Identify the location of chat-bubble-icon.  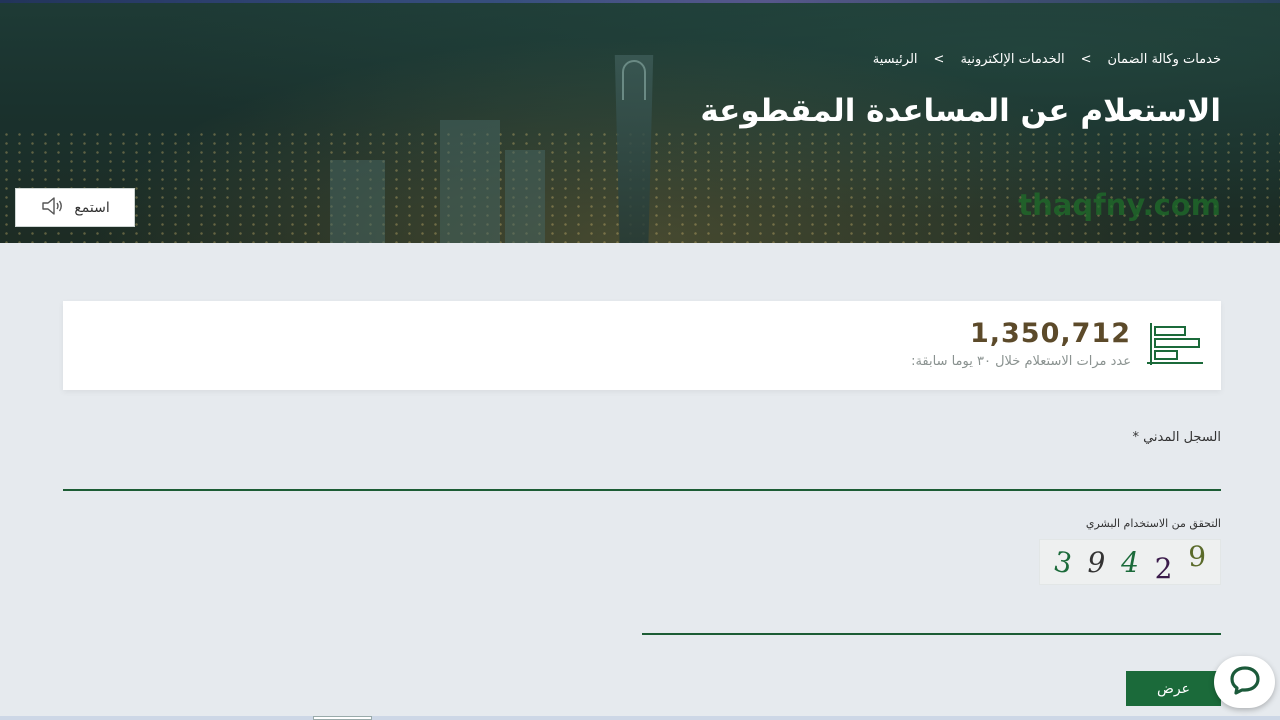
(1245, 682).